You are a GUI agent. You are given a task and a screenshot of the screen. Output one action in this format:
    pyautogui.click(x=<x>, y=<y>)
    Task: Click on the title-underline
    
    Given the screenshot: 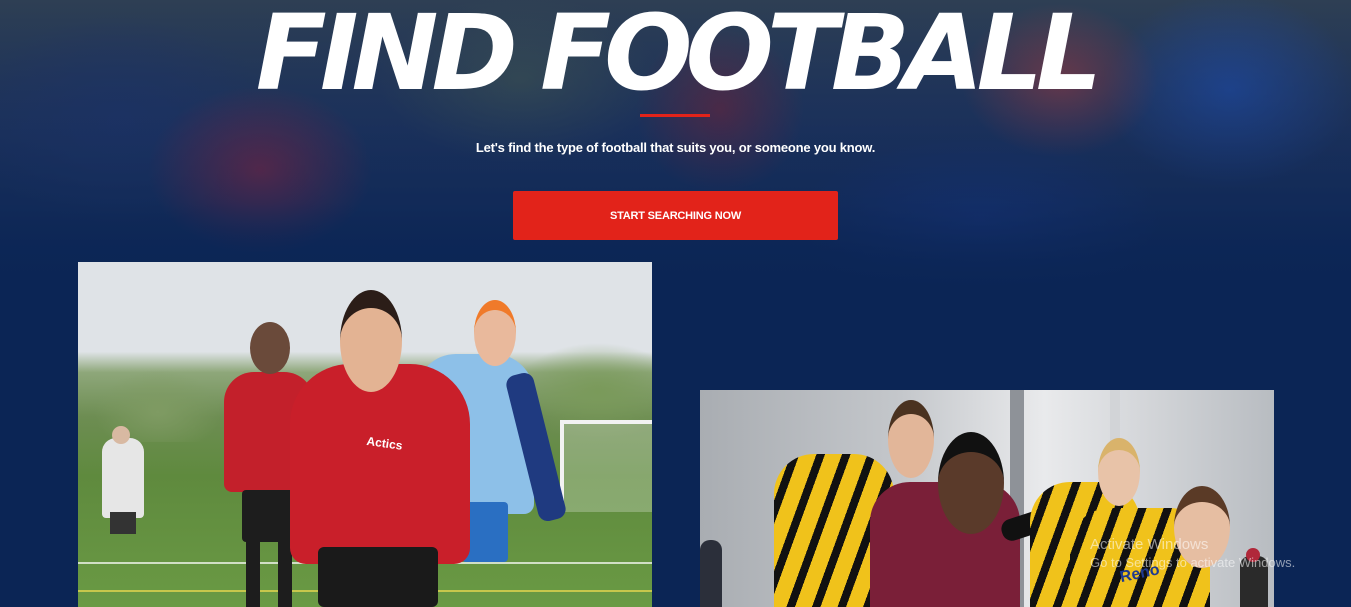 What is the action you would take?
    pyautogui.click(x=675, y=115)
    